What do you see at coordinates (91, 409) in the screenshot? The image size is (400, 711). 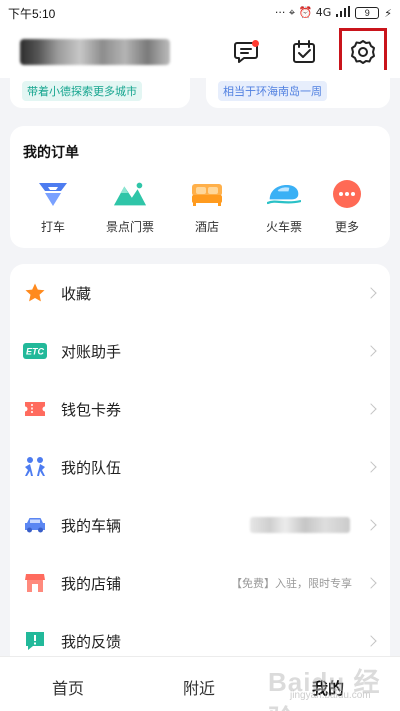 I see `menu-label-wallet: 钱包卡券` at bounding box center [91, 409].